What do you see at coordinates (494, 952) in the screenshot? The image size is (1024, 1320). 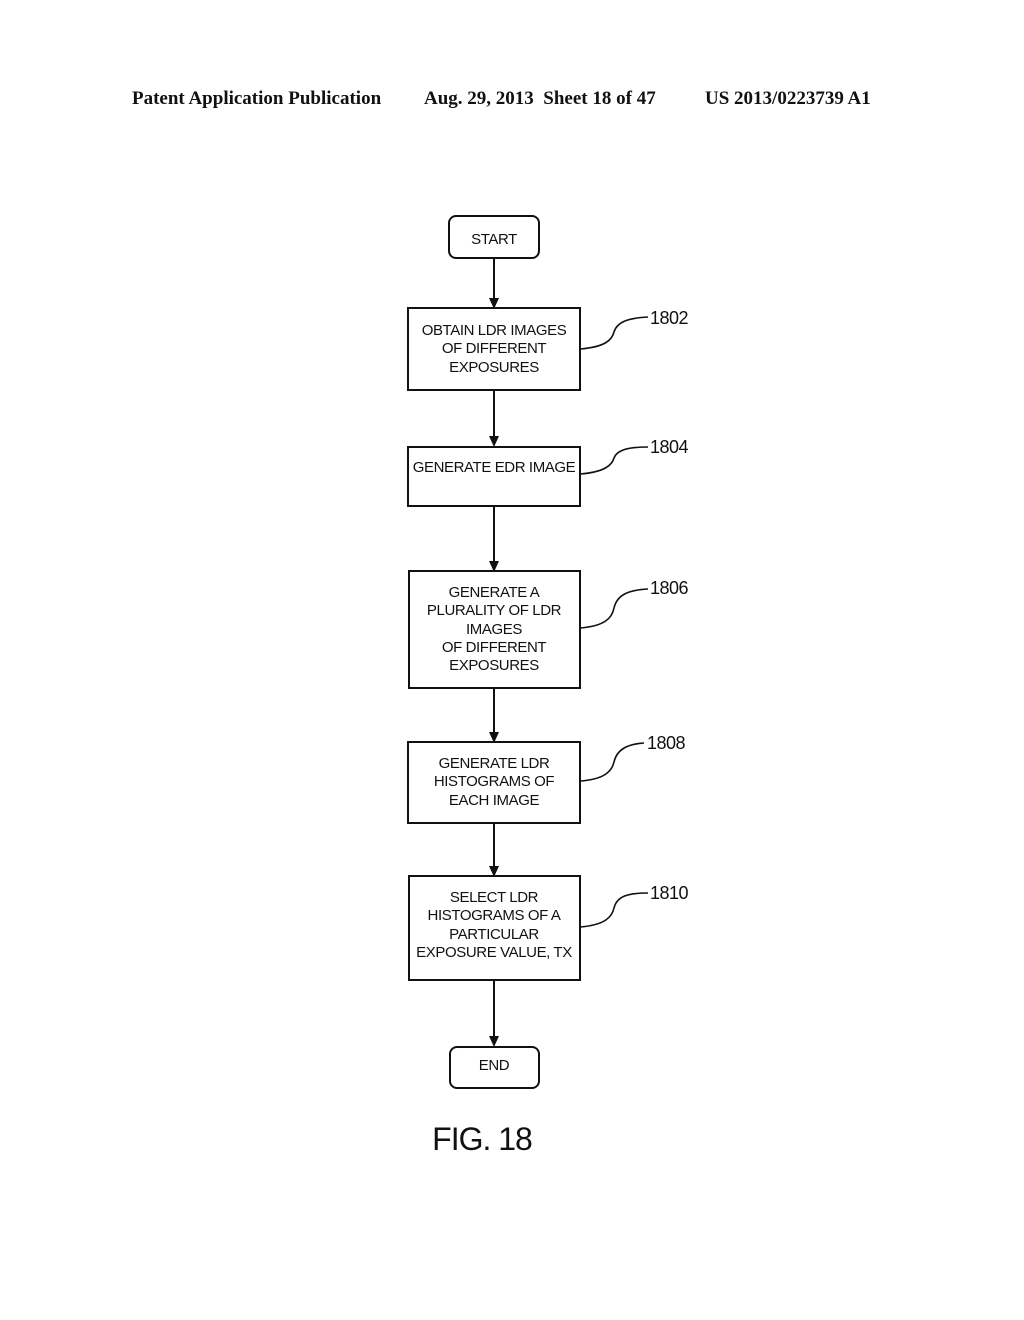 I see `step-text-line: EXPOSURE VALUE, TX` at bounding box center [494, 952].